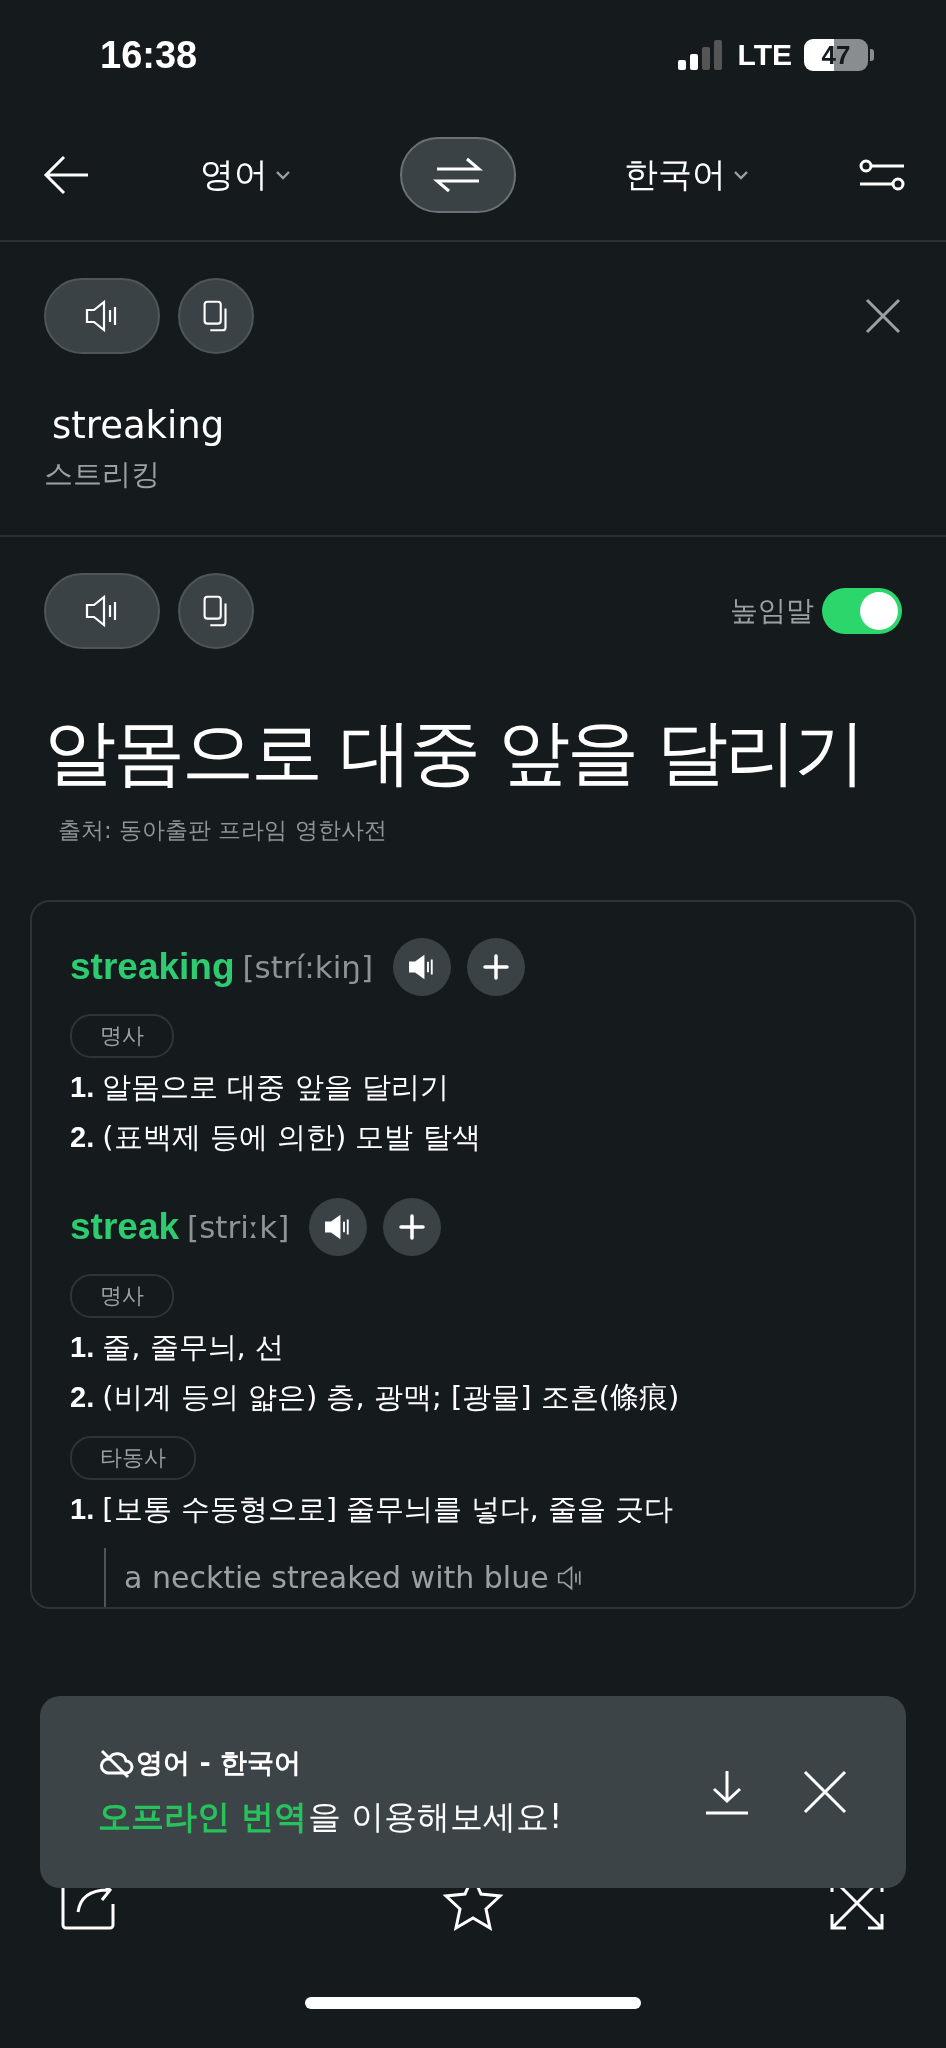 This screenshot has height=2048, width=946. What do you see at coordinates (218, 1762) in the screenshot?
I see `language-pair: 영어 - 한국어` at bounding box center [218, 1762].